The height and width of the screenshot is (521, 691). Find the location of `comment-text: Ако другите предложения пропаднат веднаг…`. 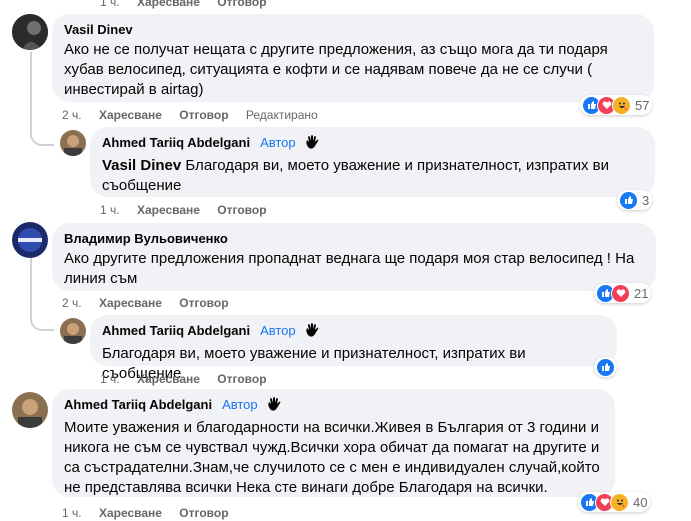

comment-text: Ако другите предложения пропаднат веднаг… is located at coordinates (349, 268).